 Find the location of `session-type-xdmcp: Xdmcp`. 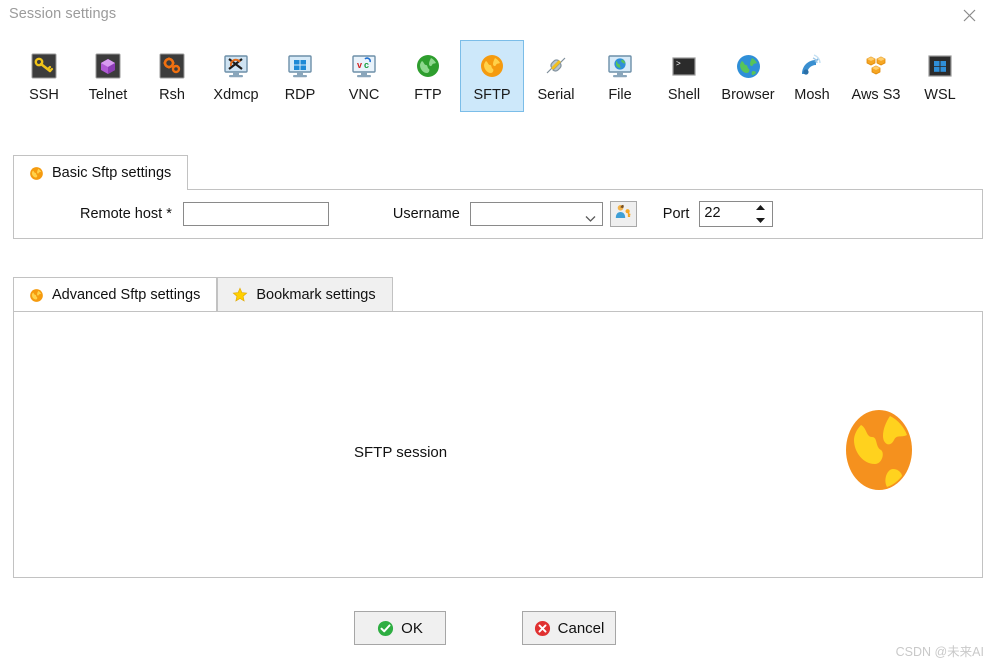

session-type-xdmcp: Xdmcp is located at coordinates (236, 76).